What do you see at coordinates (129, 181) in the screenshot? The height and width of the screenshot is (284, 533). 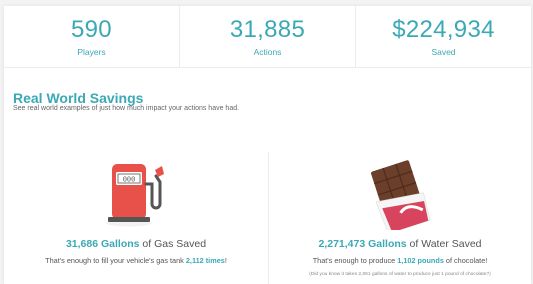 I see `svg-text: 000` at bounding box center [129, 181].